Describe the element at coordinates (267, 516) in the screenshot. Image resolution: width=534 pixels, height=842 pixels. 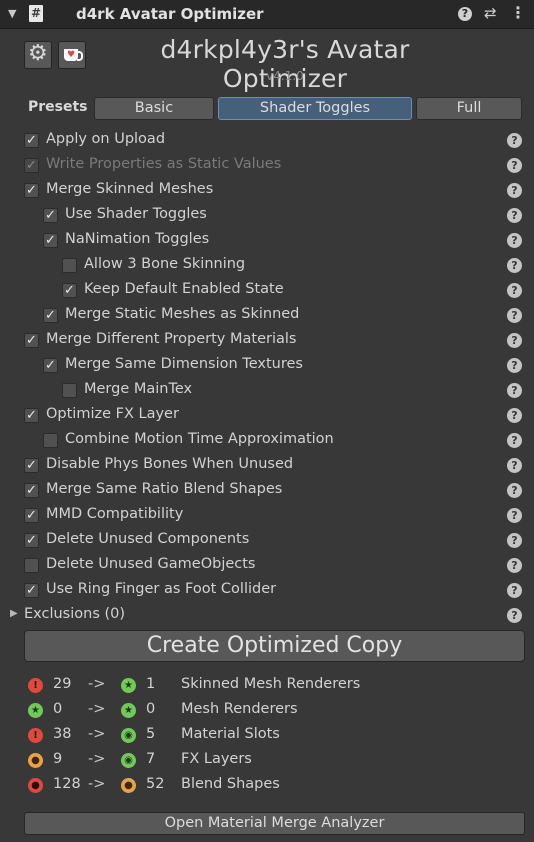
I see `option-row: ✓ MMD Compatibility?` at that location.